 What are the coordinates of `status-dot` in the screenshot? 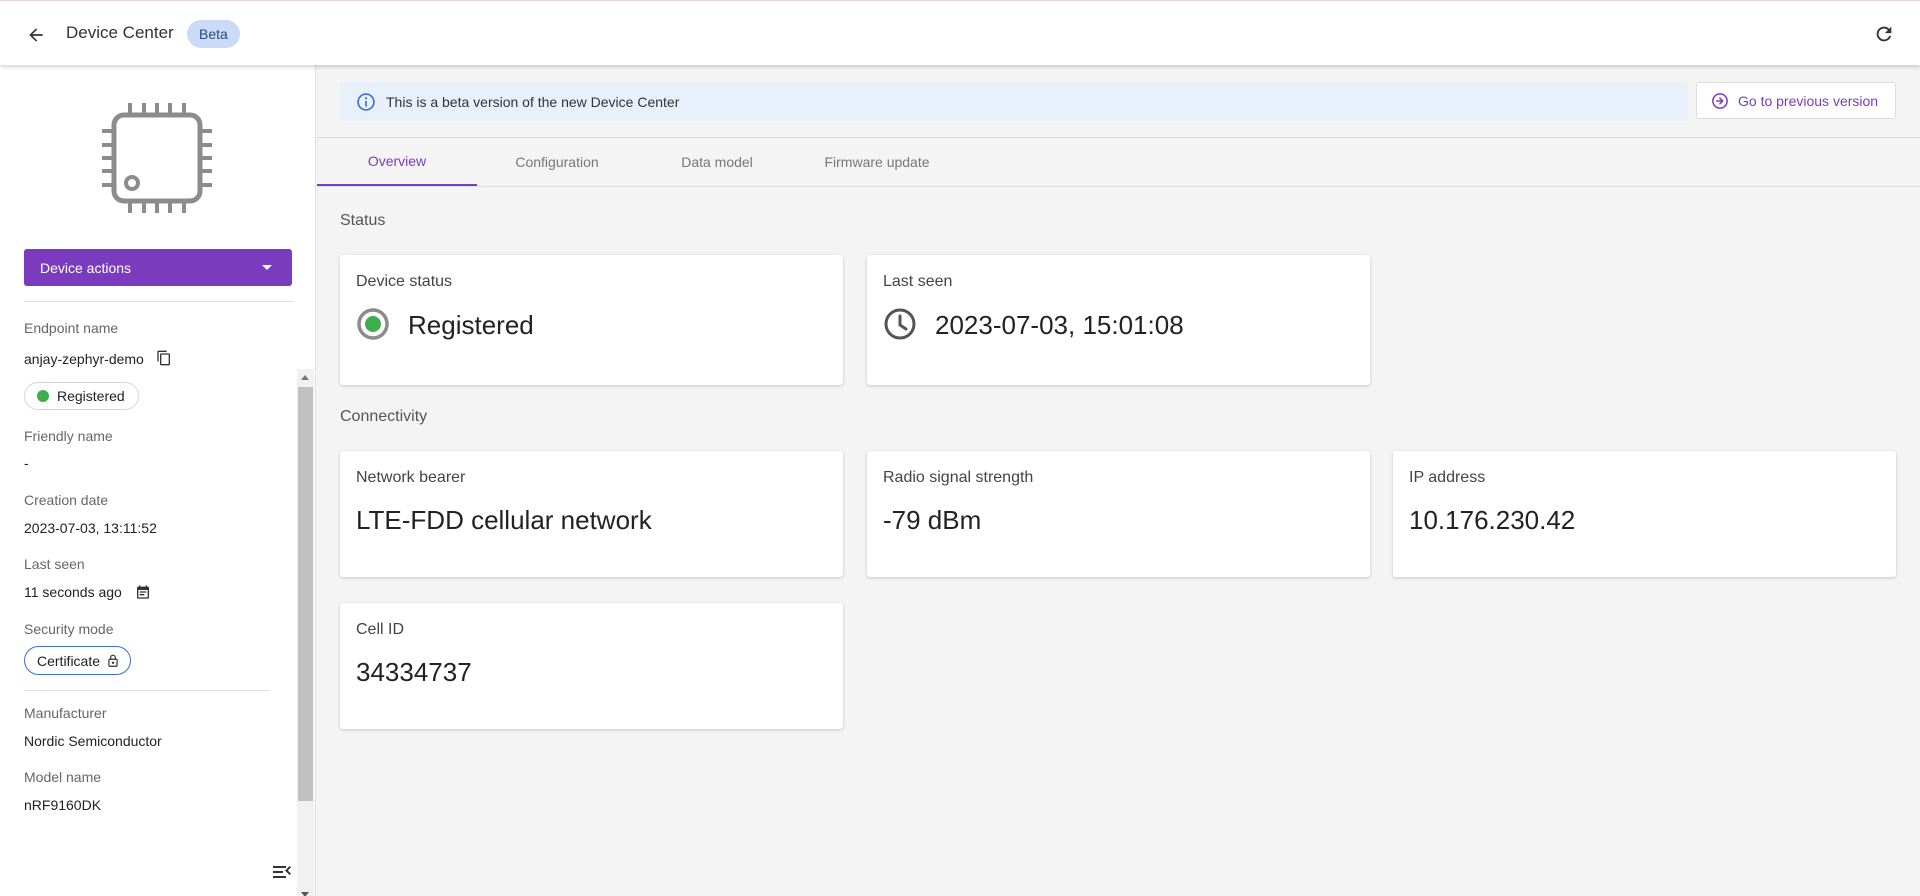 It's located at (43, 396).